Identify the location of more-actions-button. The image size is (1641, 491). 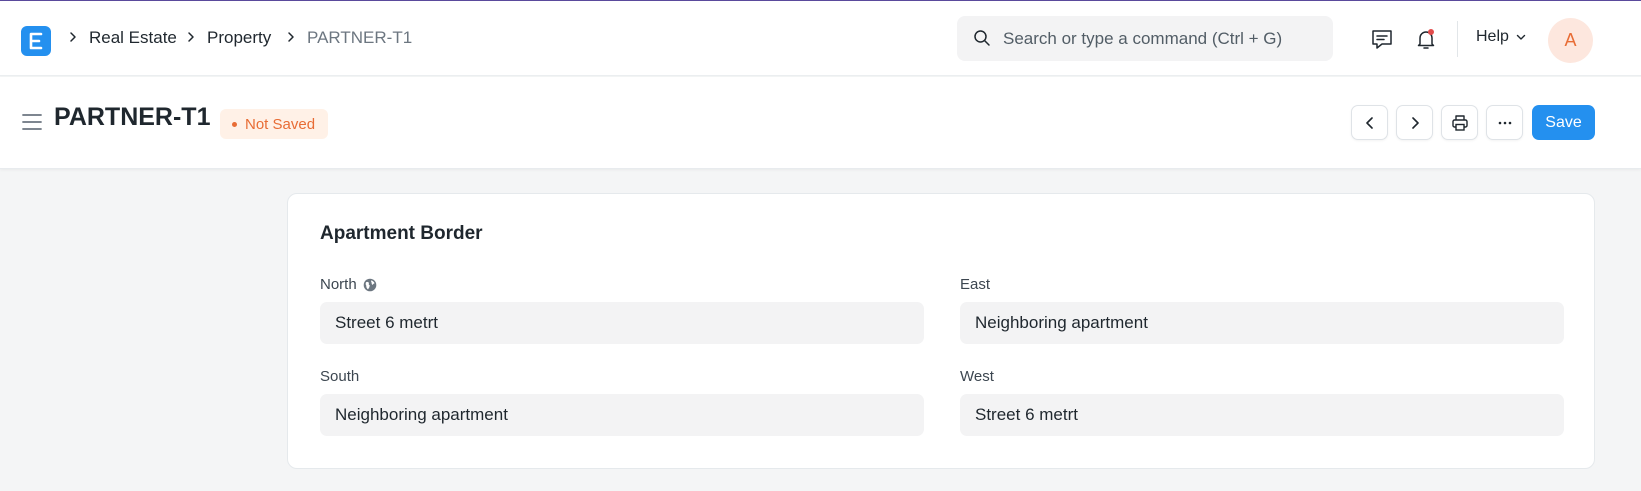
(1504, 122).